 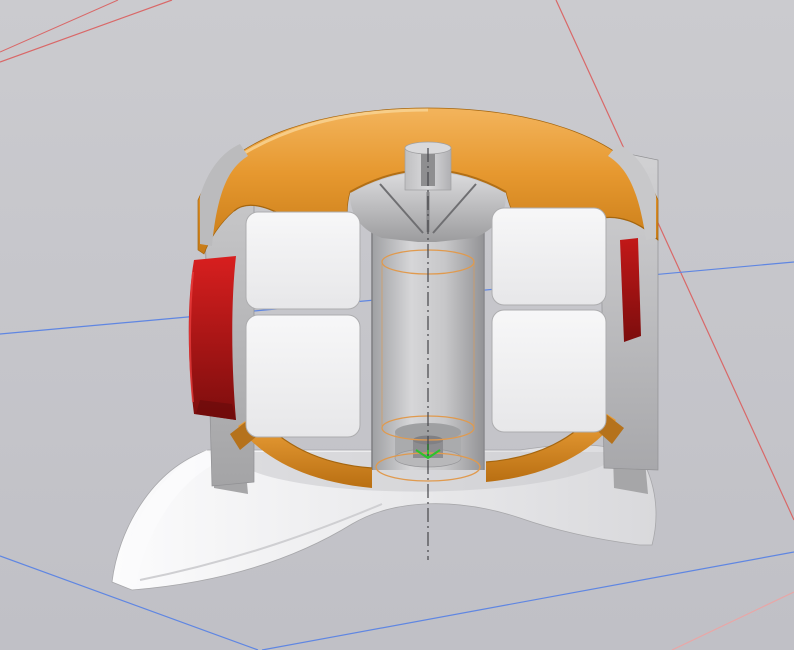 What do you see at coordinates (549, 371) in the screenshot?
I see `filler-block-right-bottom` at bounding box center [549, 371].